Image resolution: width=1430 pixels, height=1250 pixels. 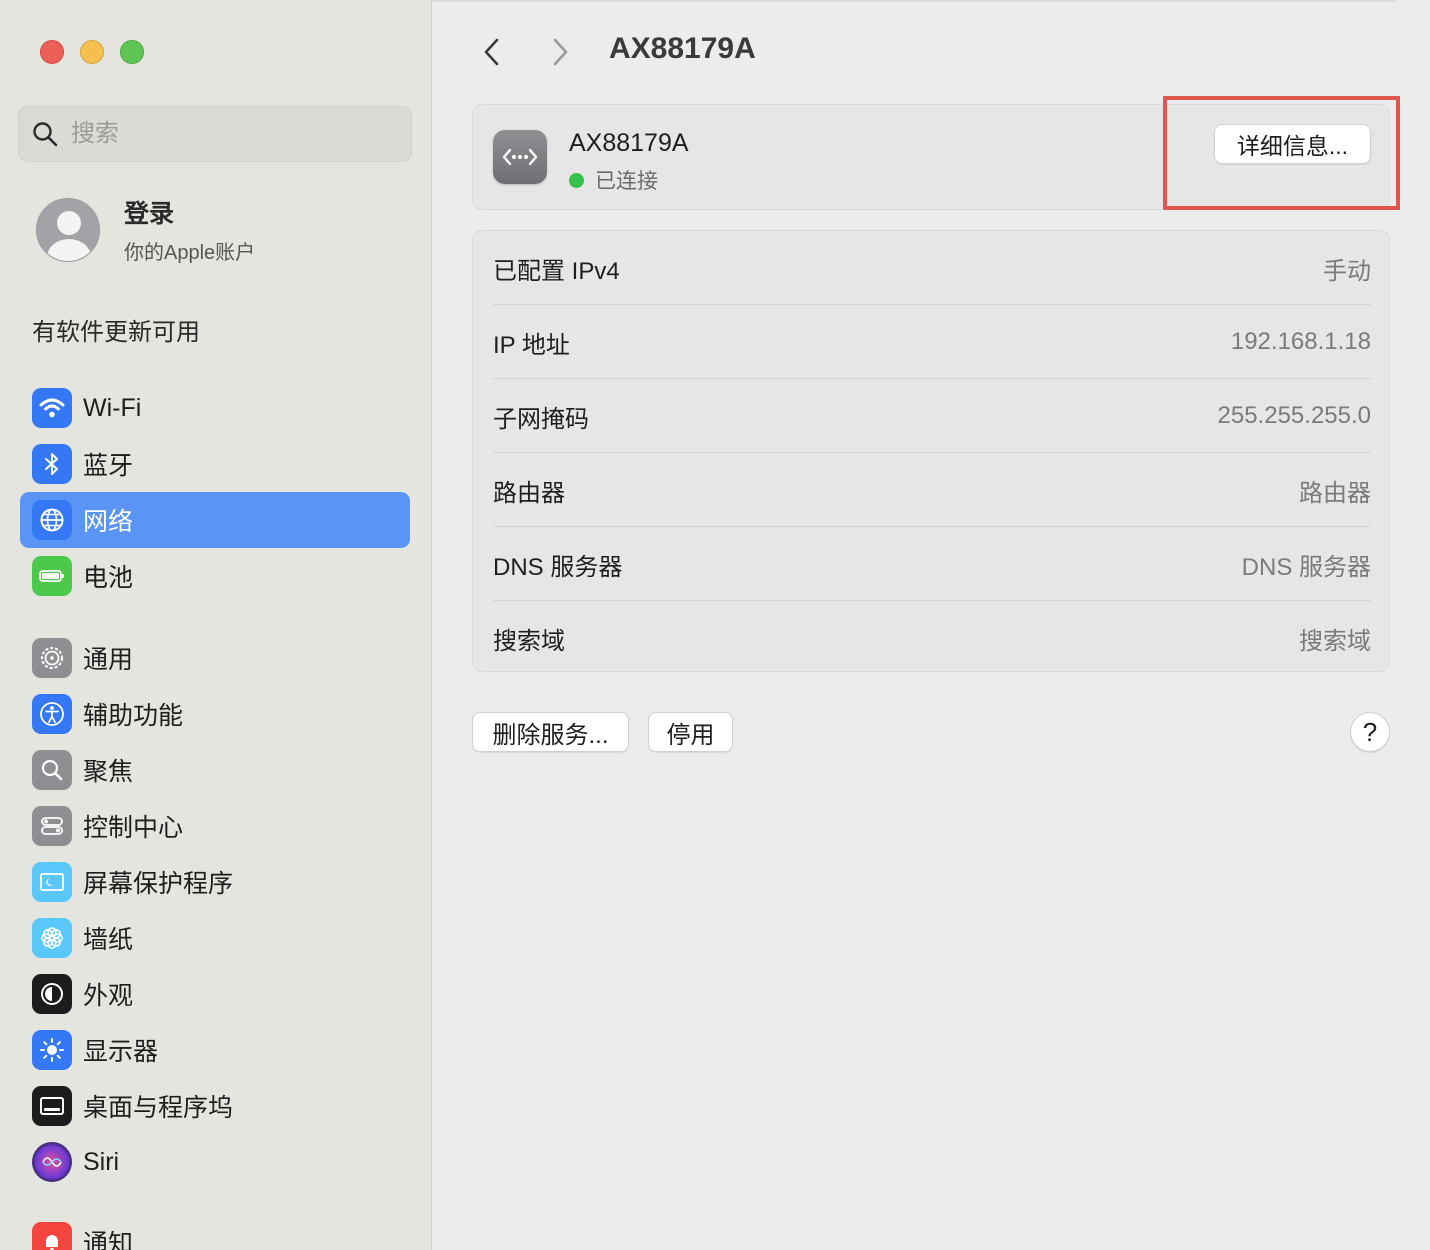 I want to click on sidebar-item-notifications: 通知, so click(x=215, y=1232).